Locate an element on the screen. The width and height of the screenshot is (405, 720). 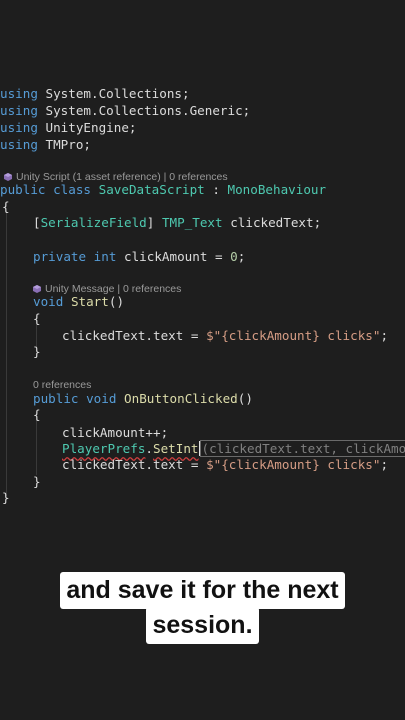
using-namespace: UnityEngine; is located at coordinates (91, 127).